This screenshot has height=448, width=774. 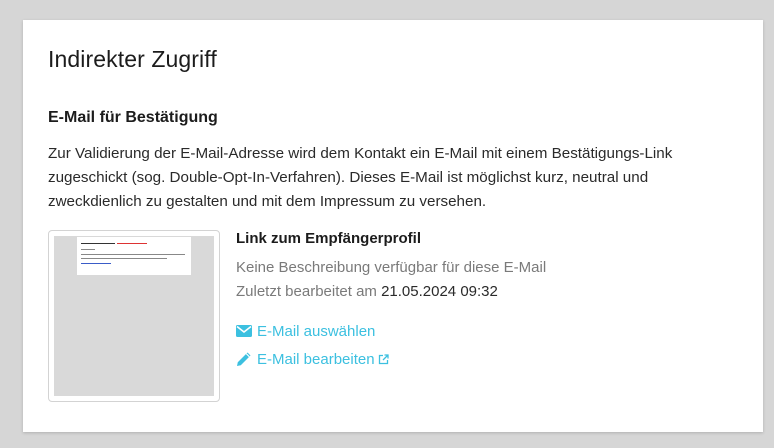 What do you see at coordinates (133, 117) in the screenshot?
I see `section-title: E-Mail für Bestätigung` at bounding box center [133, 117].